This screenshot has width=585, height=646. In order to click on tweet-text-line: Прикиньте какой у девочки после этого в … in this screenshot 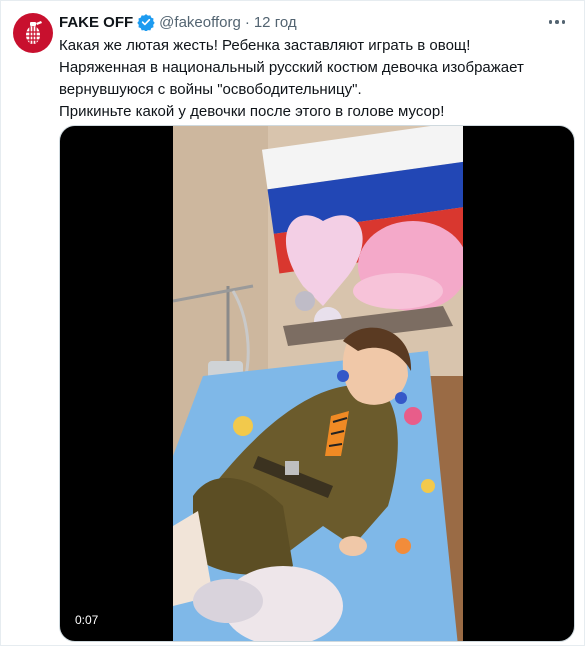, I will do `click(252, 111)`.